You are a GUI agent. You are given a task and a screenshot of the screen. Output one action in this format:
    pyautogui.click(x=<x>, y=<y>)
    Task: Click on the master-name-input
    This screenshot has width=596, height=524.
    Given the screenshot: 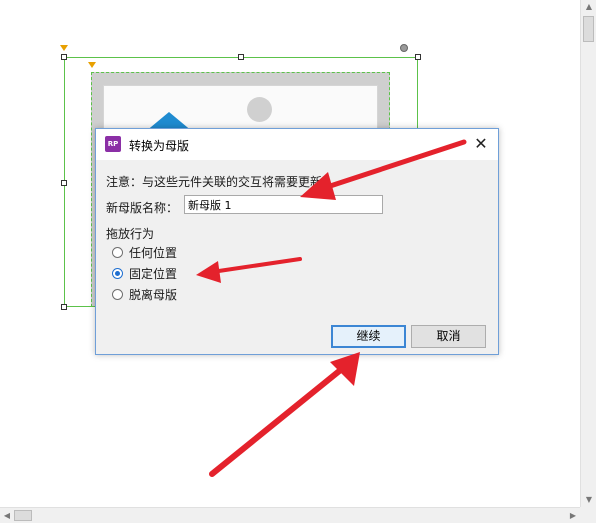 What is the action you would take?
    pyautogui.click(x=283, y=204)
    